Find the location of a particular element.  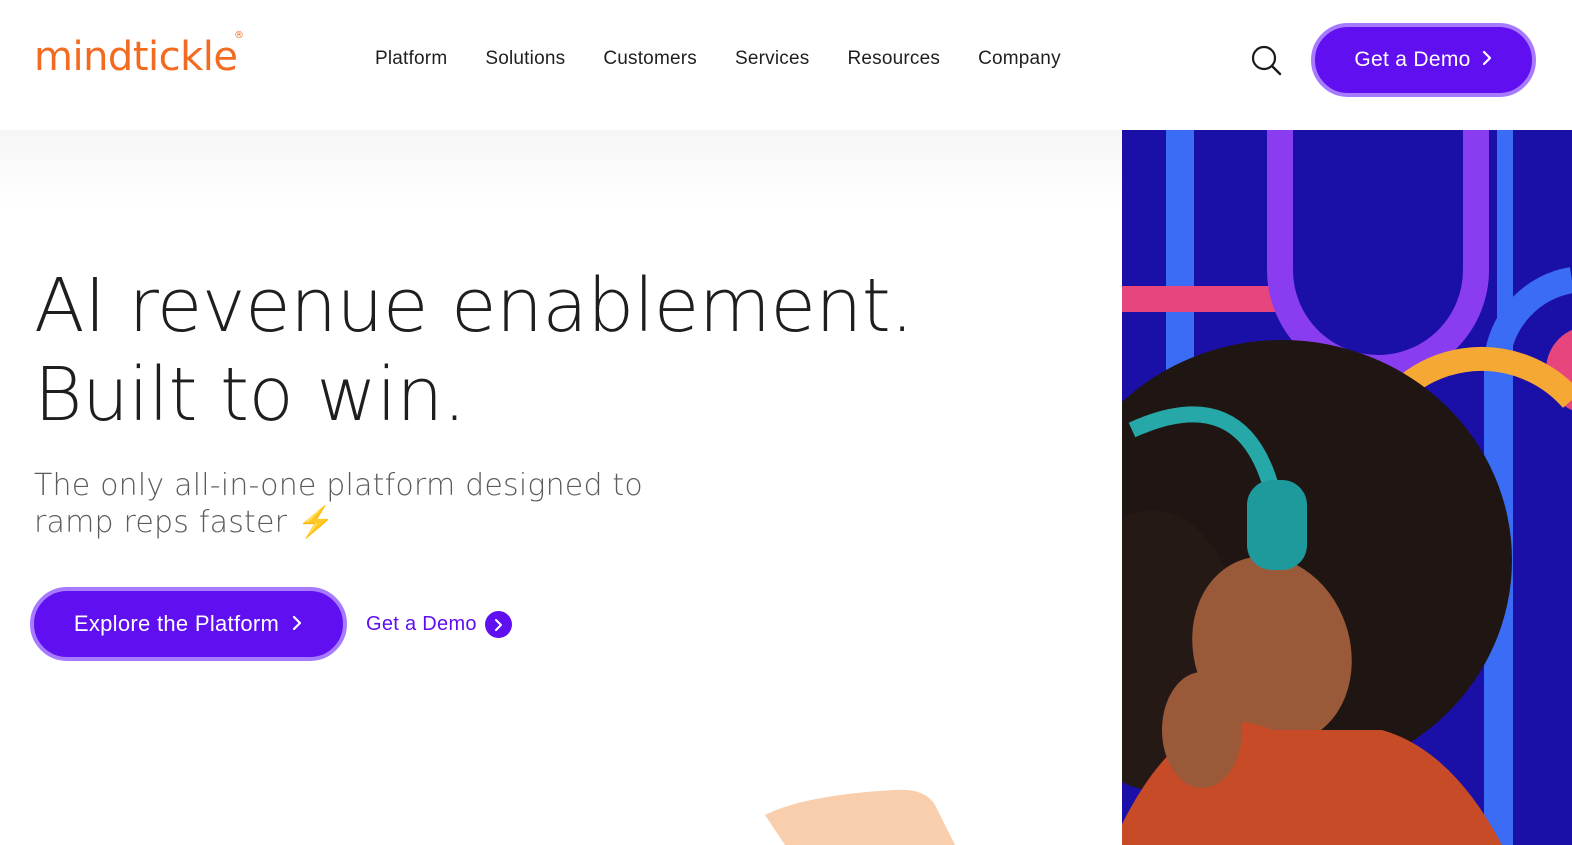

get-demo-link: Get a Demo is located at coordinates (439, 624).